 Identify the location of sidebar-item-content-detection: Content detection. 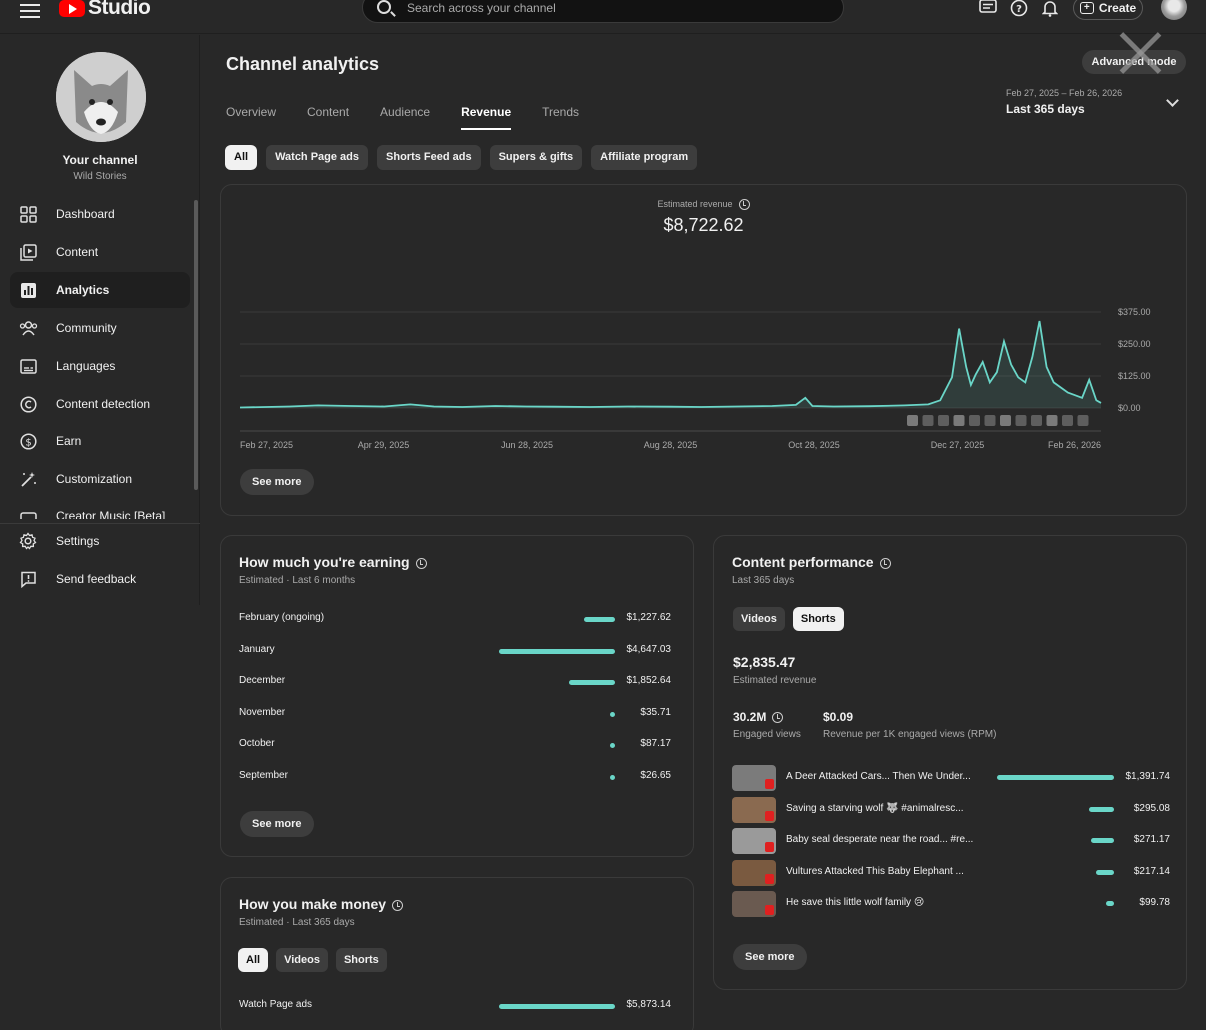
(100, 404).